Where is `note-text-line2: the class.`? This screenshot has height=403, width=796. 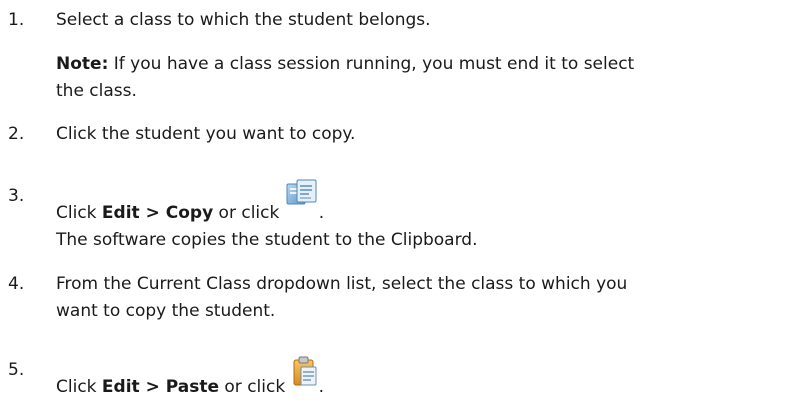
note-text-line2: the class. is located at coordinates (96, 91).